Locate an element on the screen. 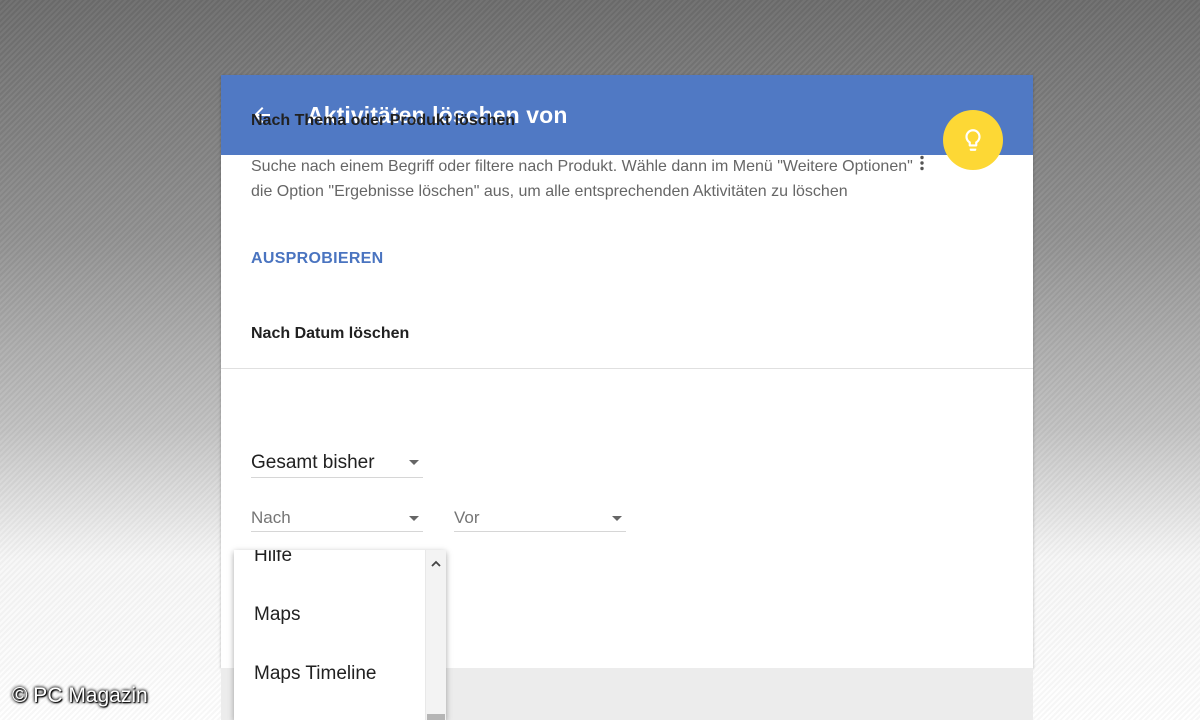 The height and width of the screenshot is (720, 1200). dropdown-item-hilfe: Hilfe is located at coordinates (273, 558).